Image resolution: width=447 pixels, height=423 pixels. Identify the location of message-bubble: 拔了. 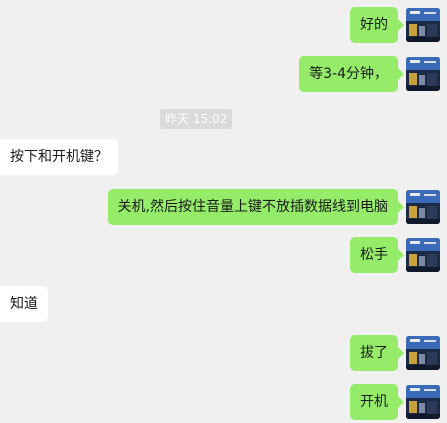
(377, 353).